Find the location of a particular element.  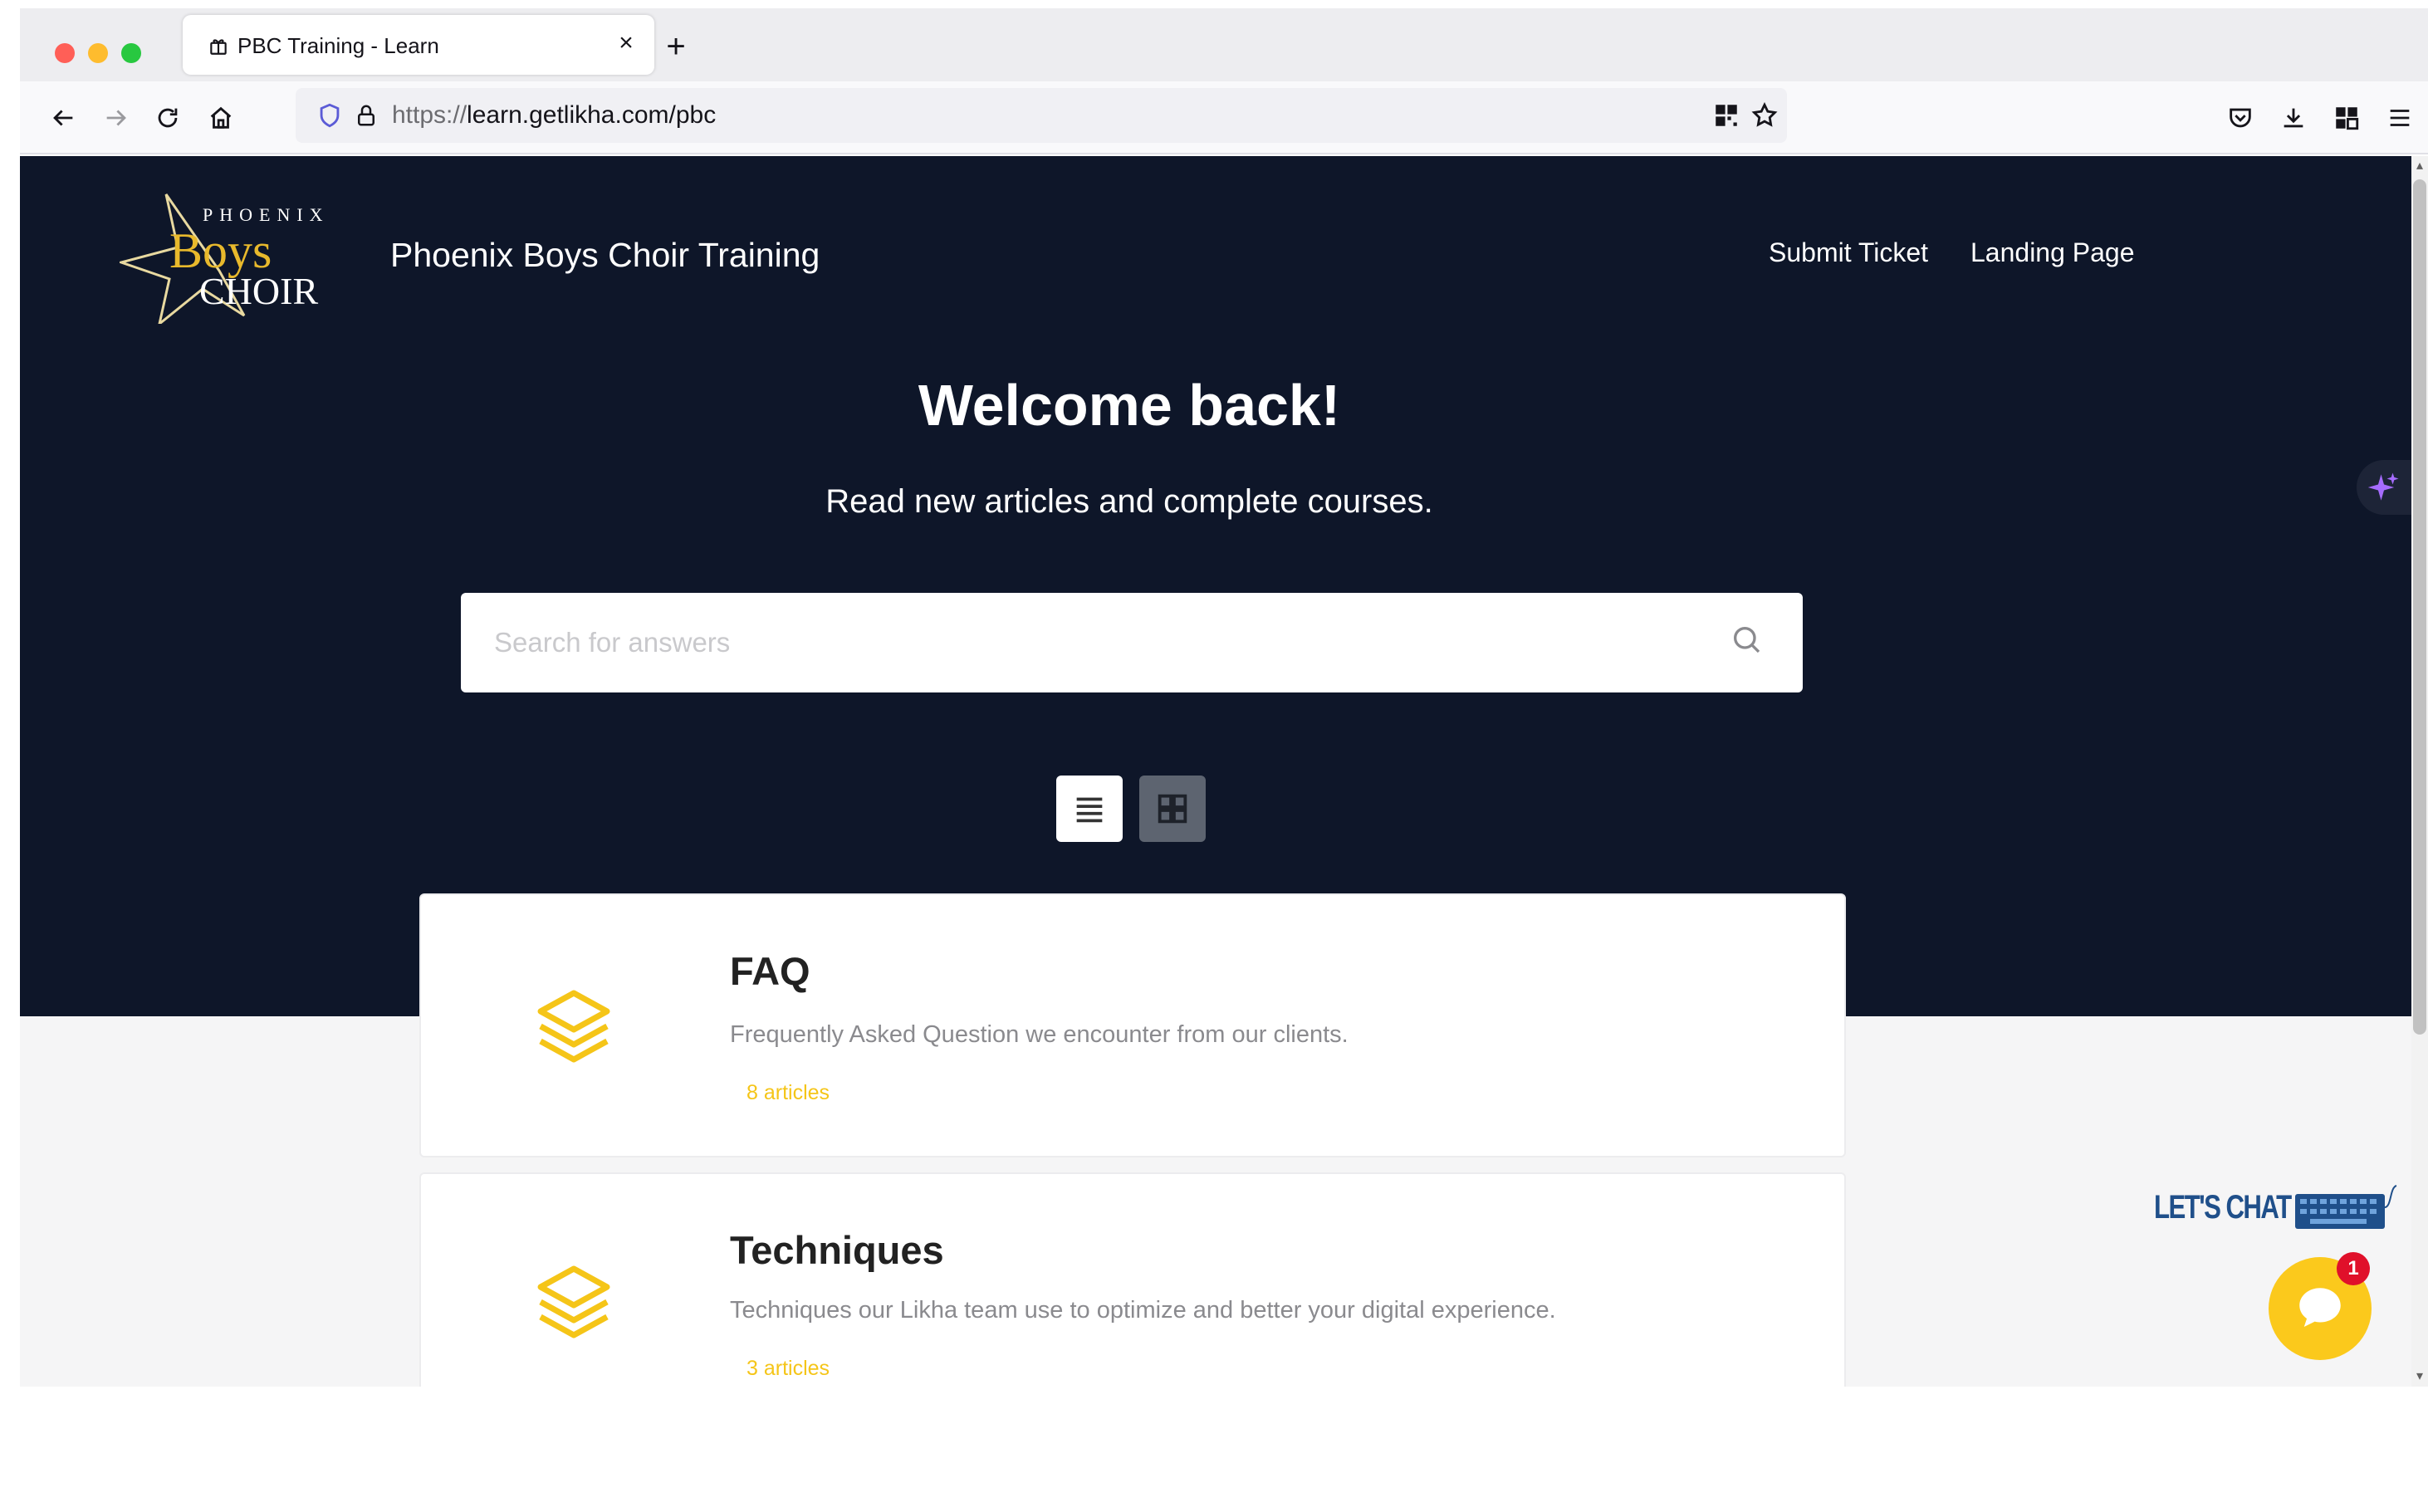

home-button is located at coordinates (221, 118).